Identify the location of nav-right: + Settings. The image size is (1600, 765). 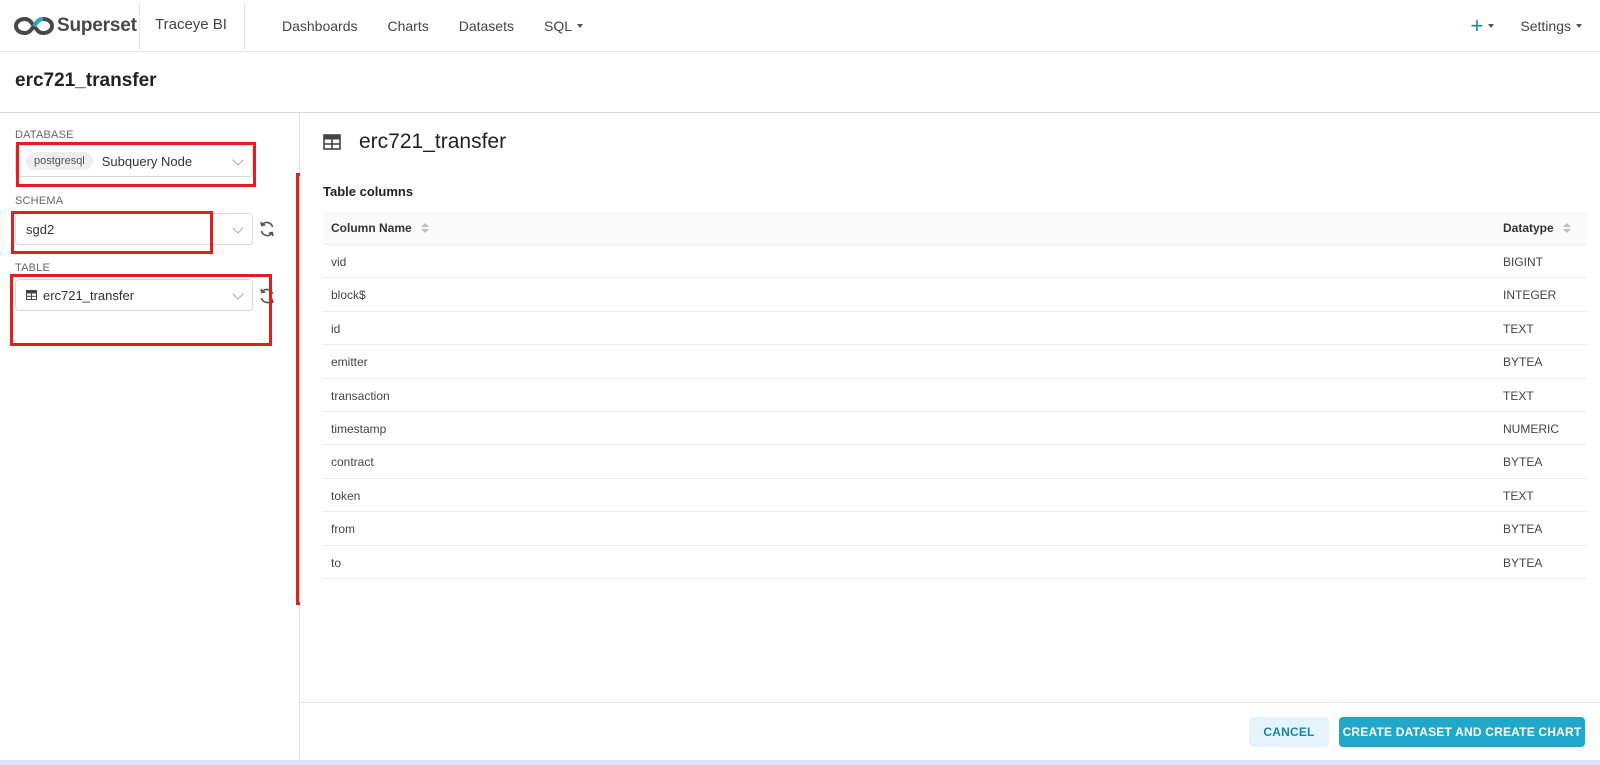
(1526, 26).